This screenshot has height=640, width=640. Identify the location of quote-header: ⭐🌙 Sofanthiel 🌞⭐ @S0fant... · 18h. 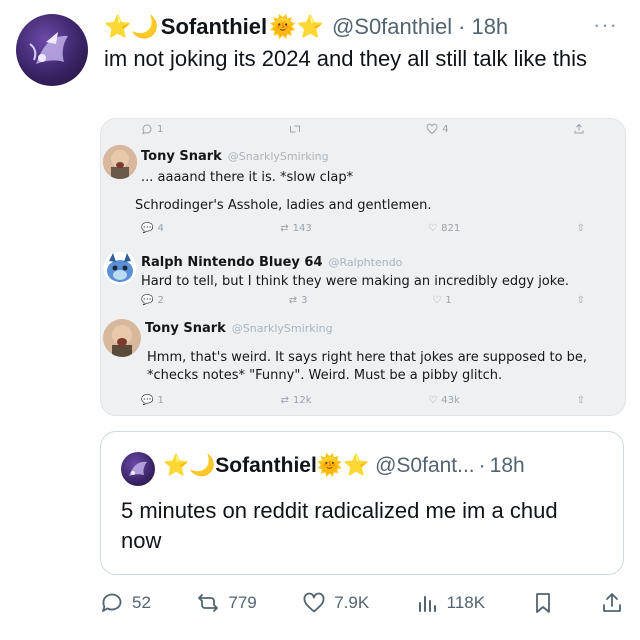
(388, 466).